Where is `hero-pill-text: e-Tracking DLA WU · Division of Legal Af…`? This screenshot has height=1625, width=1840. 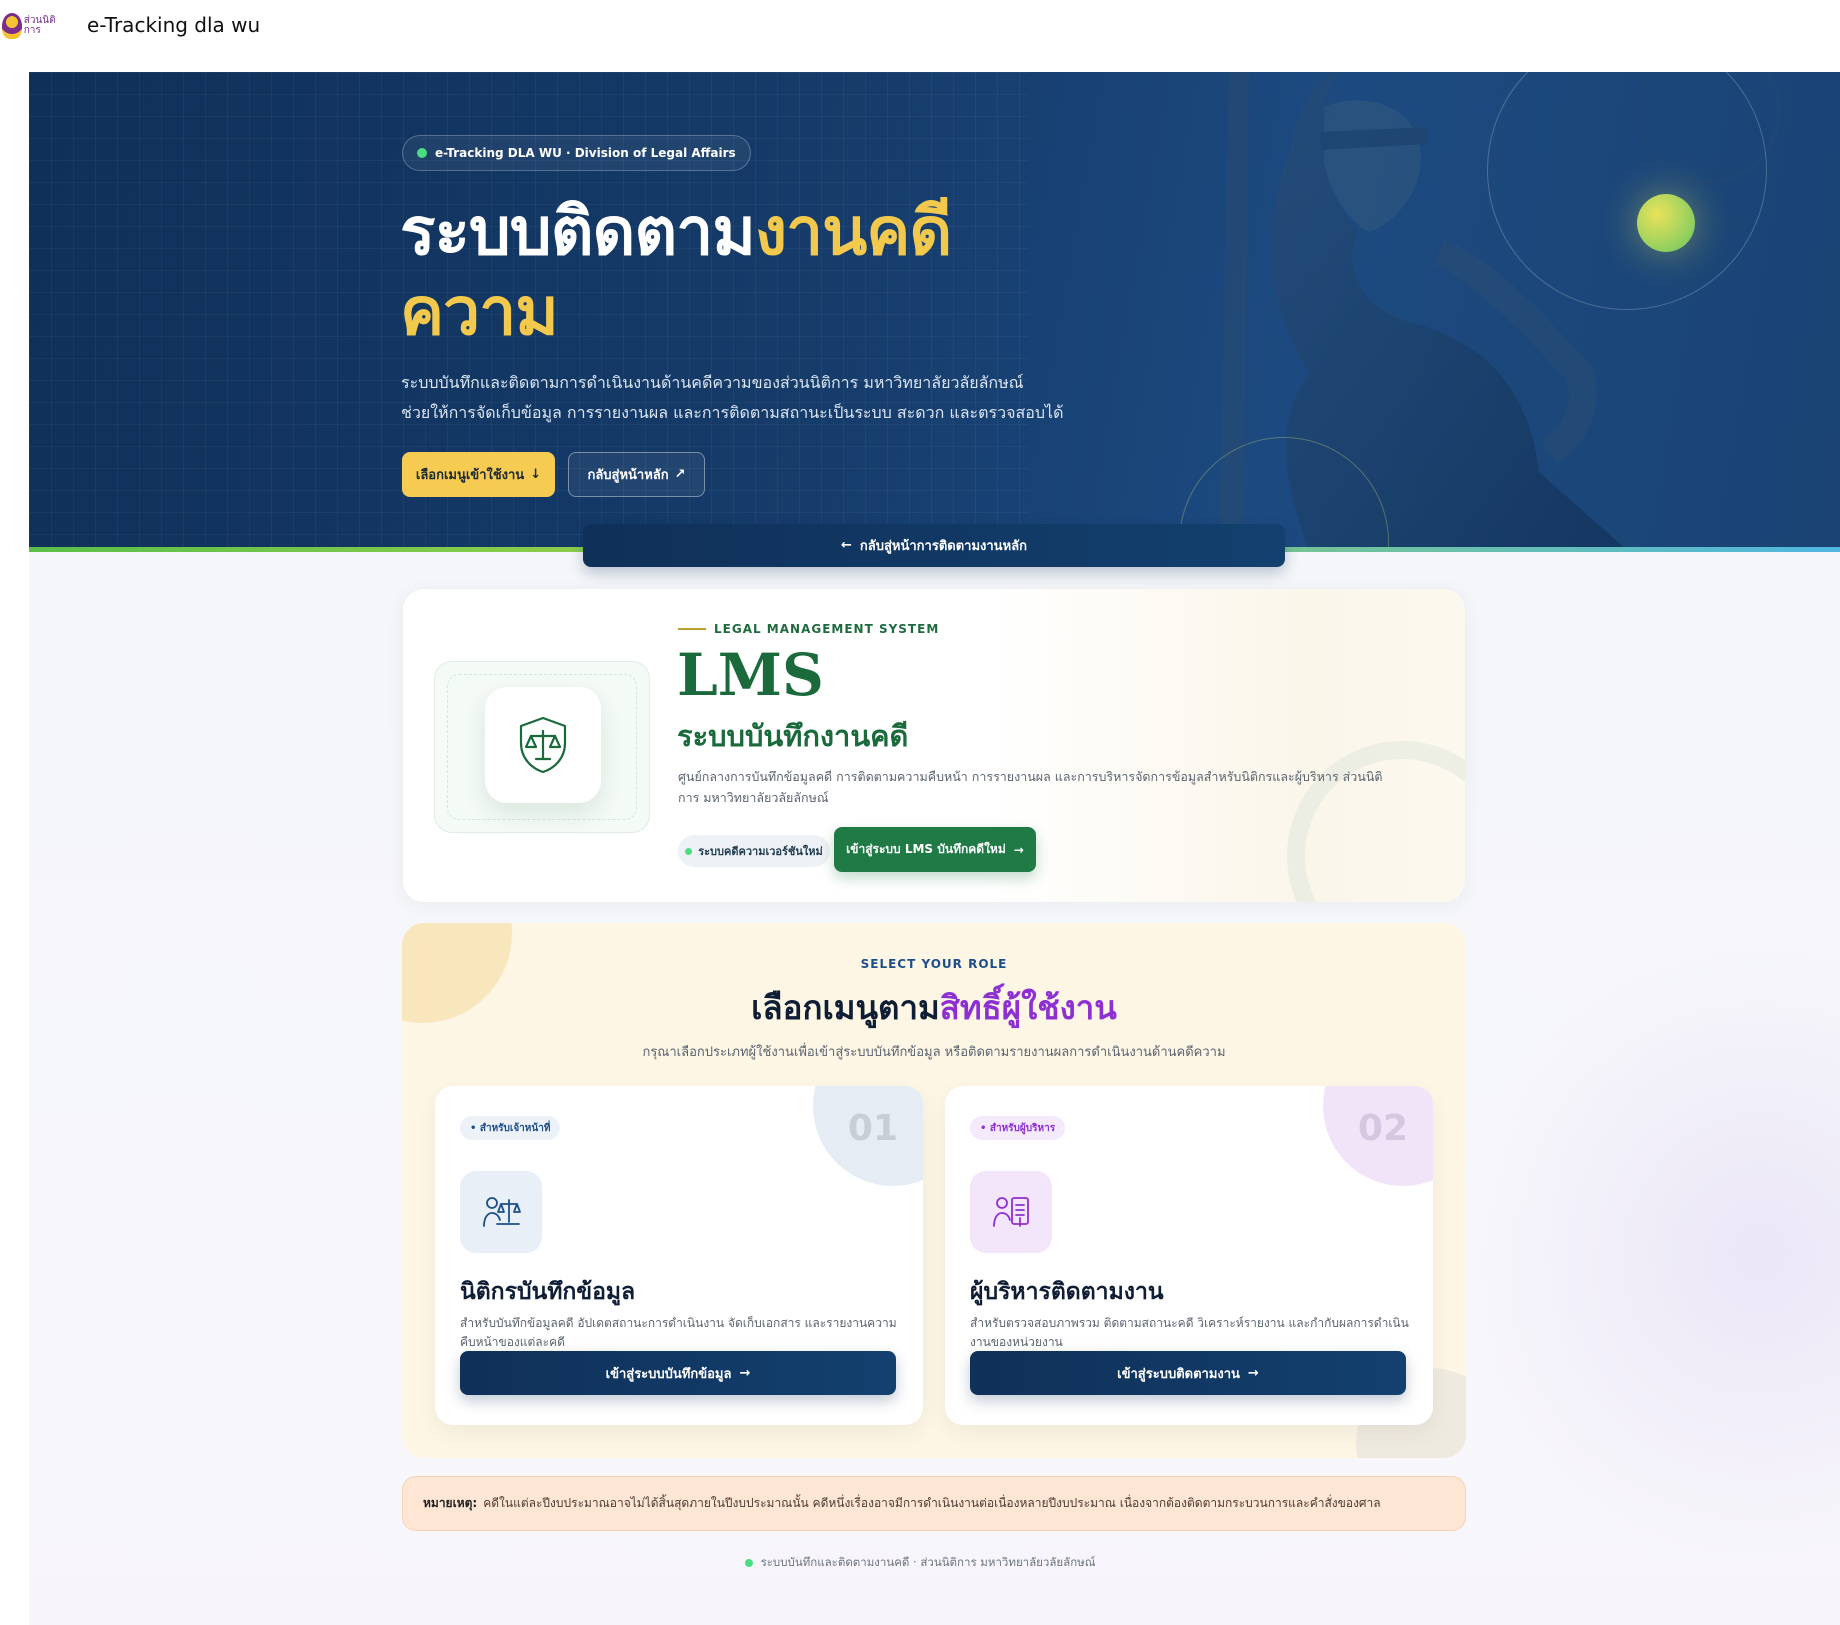
hero-pill-text: e-Tracking DLA WU · Division of Legal Af… is located at coordinates (585, 153).